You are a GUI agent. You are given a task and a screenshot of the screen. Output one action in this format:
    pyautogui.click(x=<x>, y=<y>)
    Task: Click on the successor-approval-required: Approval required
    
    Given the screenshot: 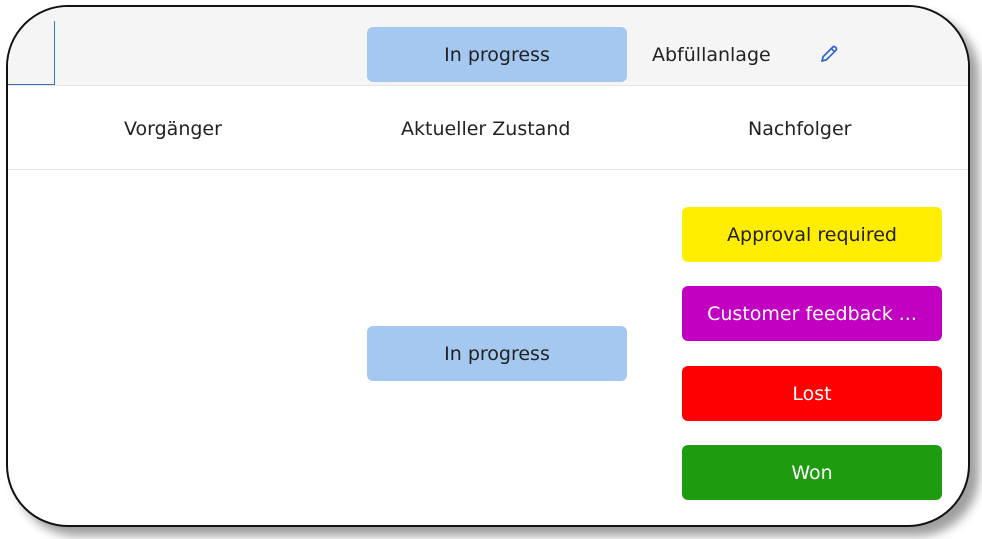 What is the action you would take?
    pyautogui.click(x=812, y=234)
    